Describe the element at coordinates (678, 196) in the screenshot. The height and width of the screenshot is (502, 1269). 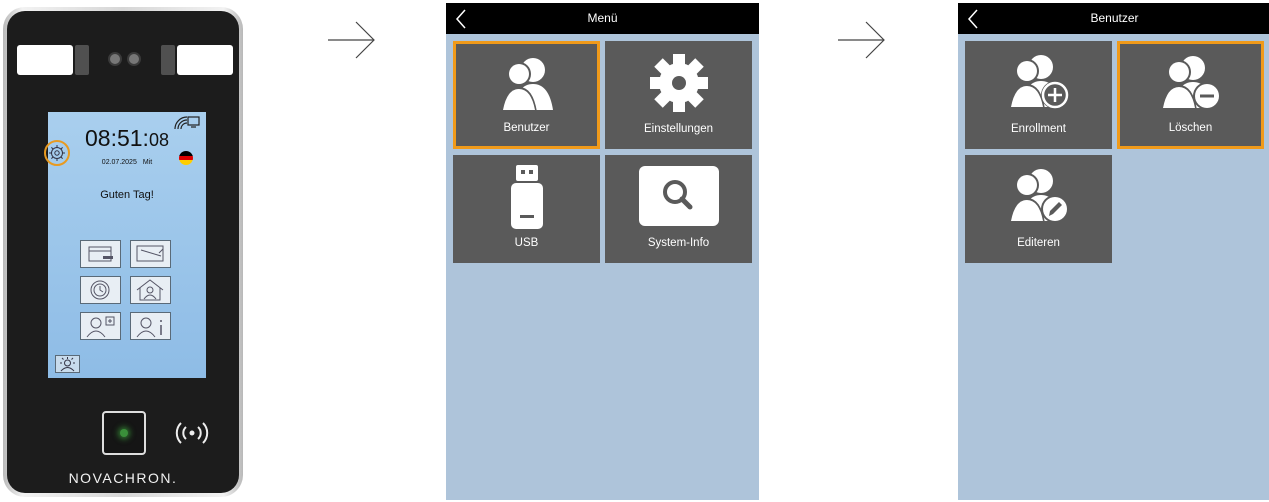
I see `magnifier-icon` at that location.